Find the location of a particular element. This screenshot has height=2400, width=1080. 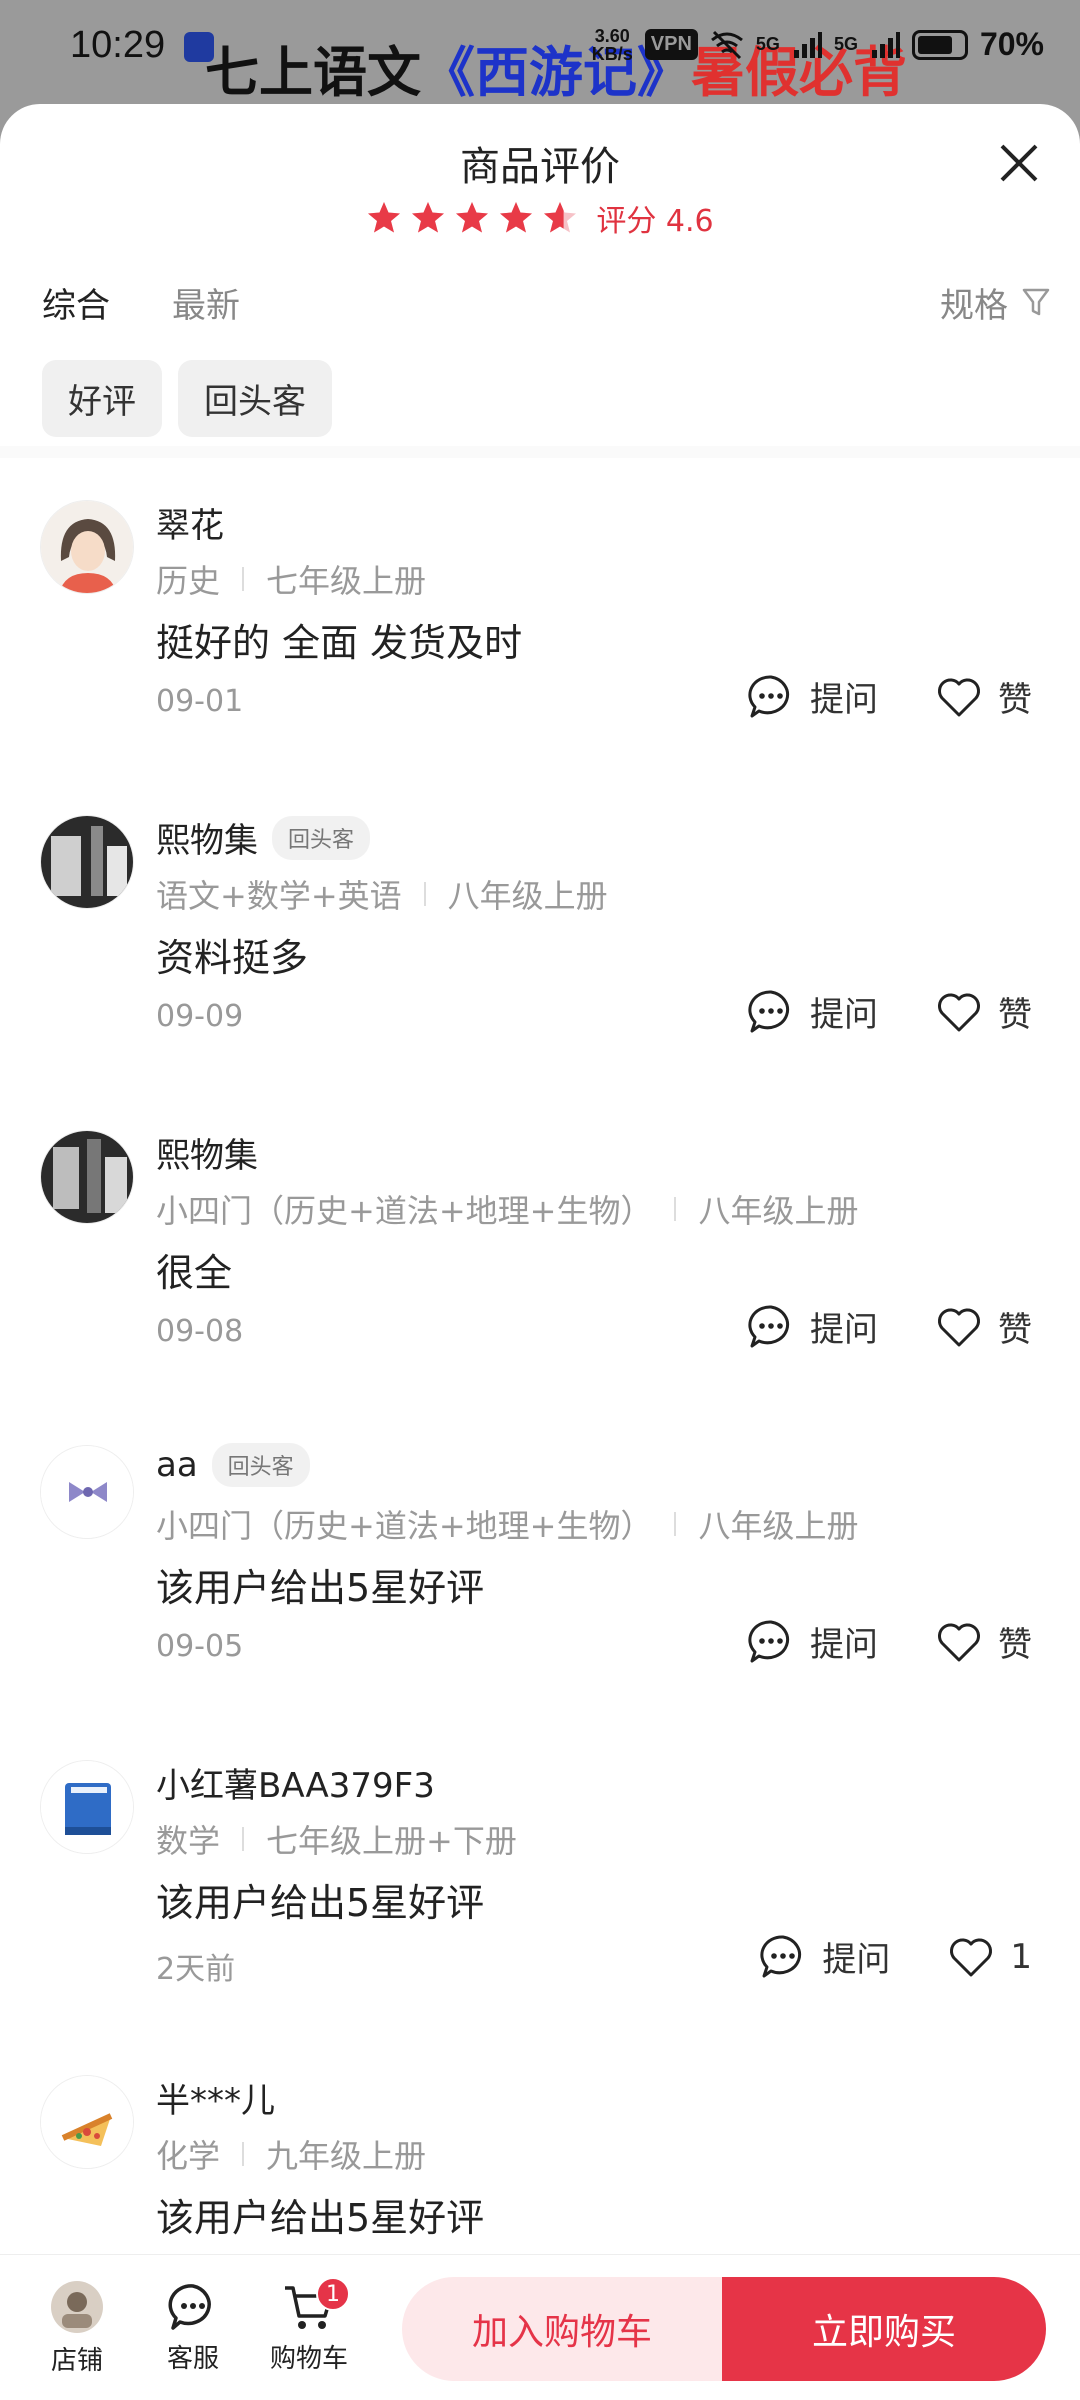

reviewer-name-row: 半***儿 is located at coordinates (215, 2097).